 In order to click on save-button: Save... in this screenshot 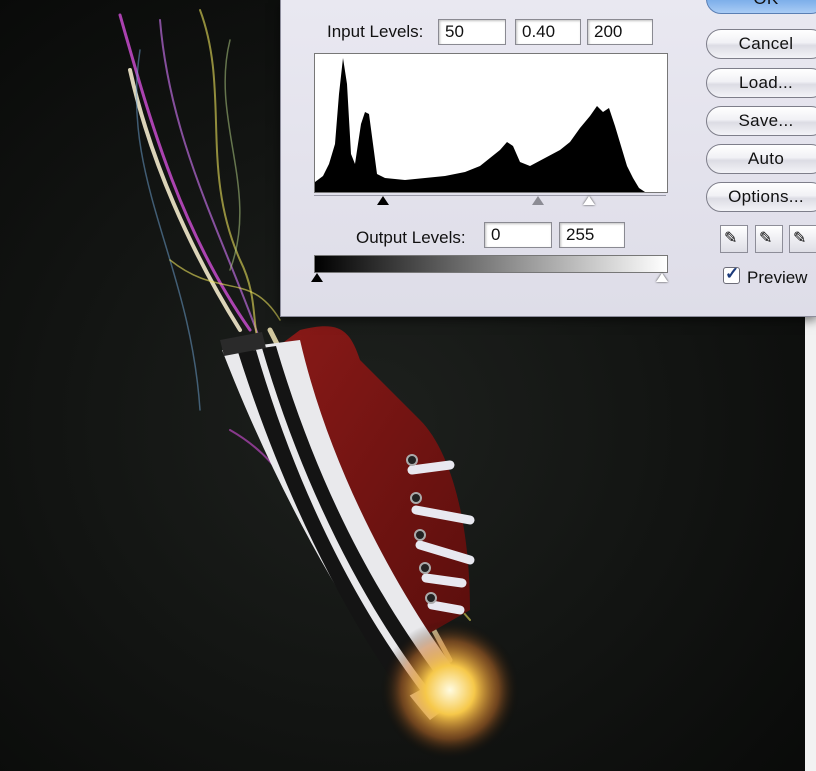, I will do `click(761, 121)`.